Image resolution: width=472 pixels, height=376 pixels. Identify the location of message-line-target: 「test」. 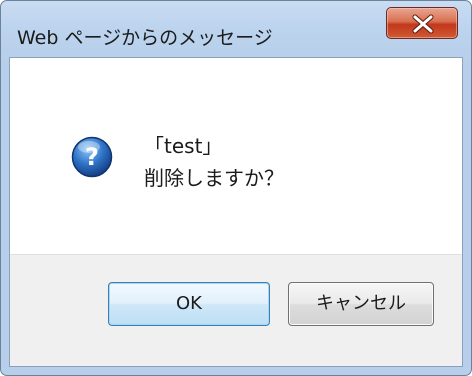
(183, 146).